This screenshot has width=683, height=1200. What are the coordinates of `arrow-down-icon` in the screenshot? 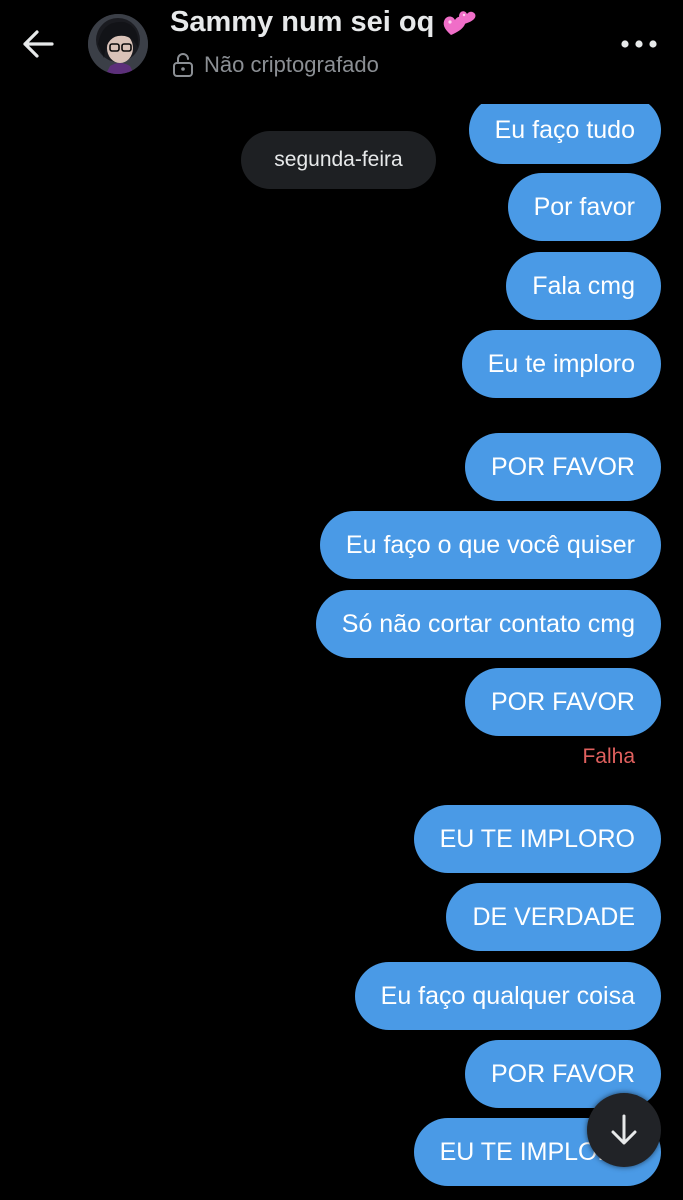 It's located at (624, 1129).